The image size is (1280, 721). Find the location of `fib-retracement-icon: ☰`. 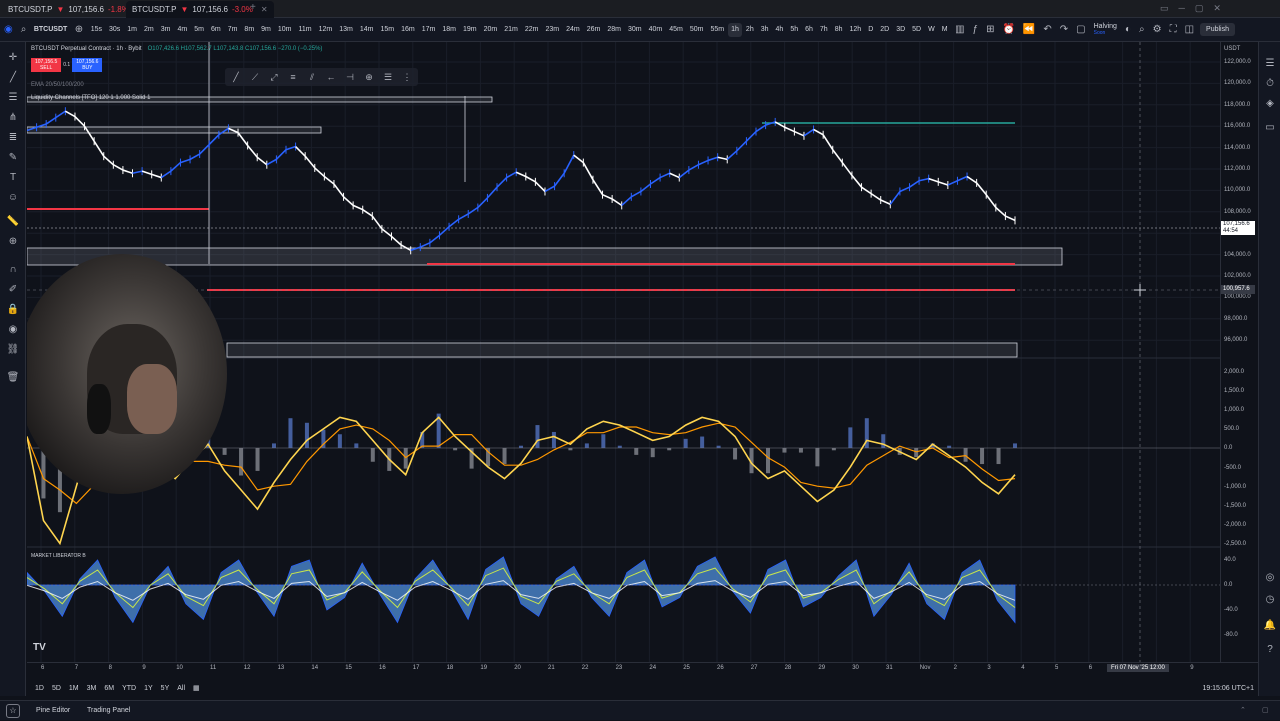

fib-retracement-icon: ☰ is located at coordinates (388, 77).